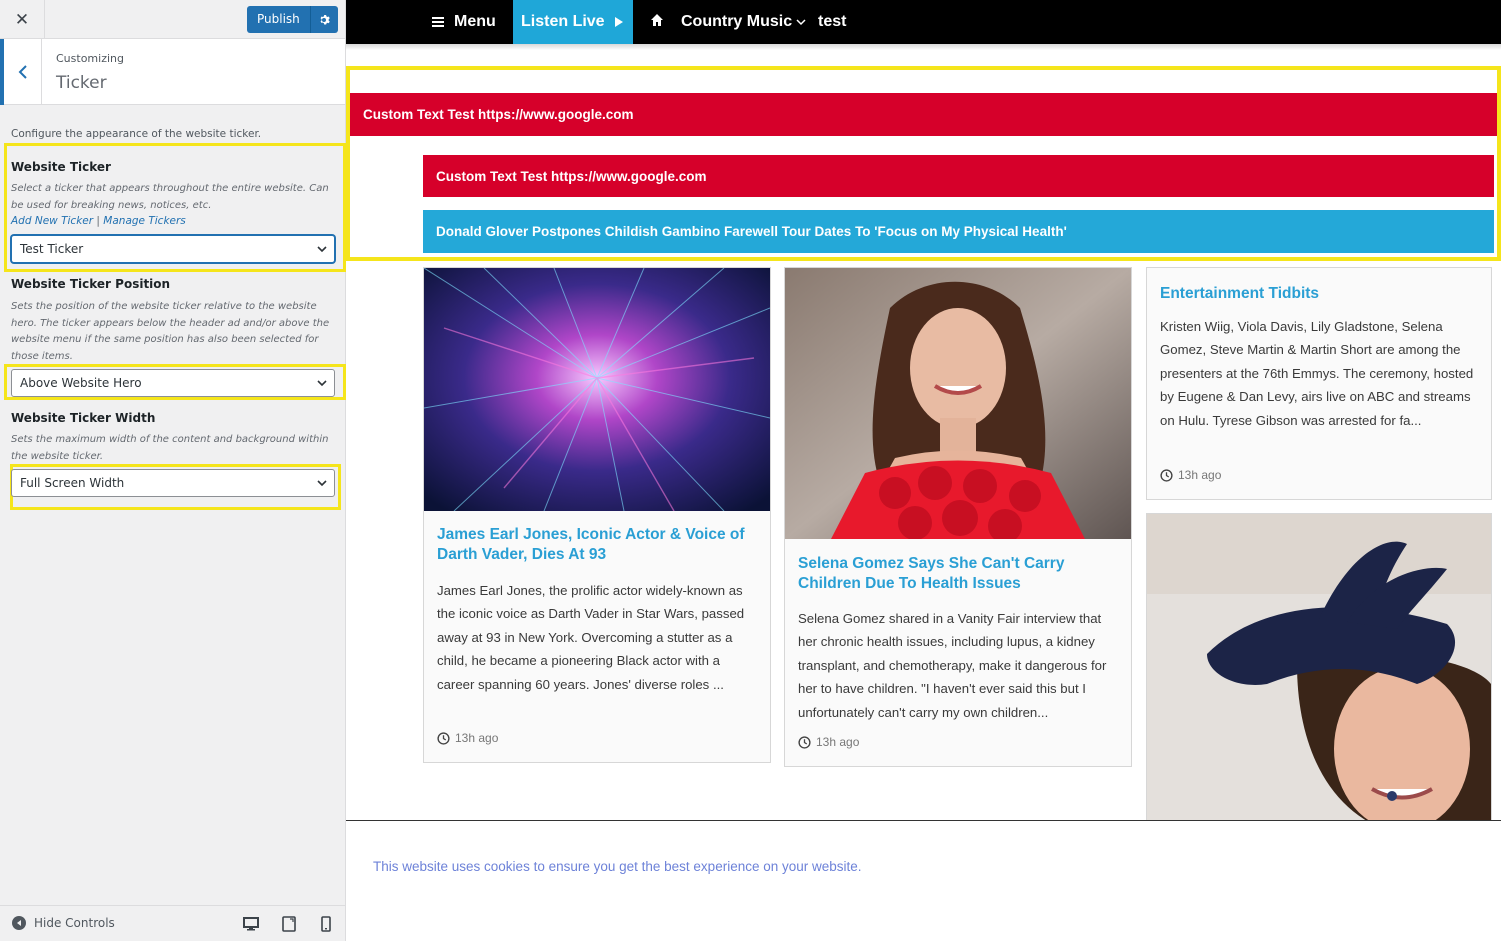 This screenshot has height=941, width=1501. I want to click on collapse-icon, so click(19, 923).